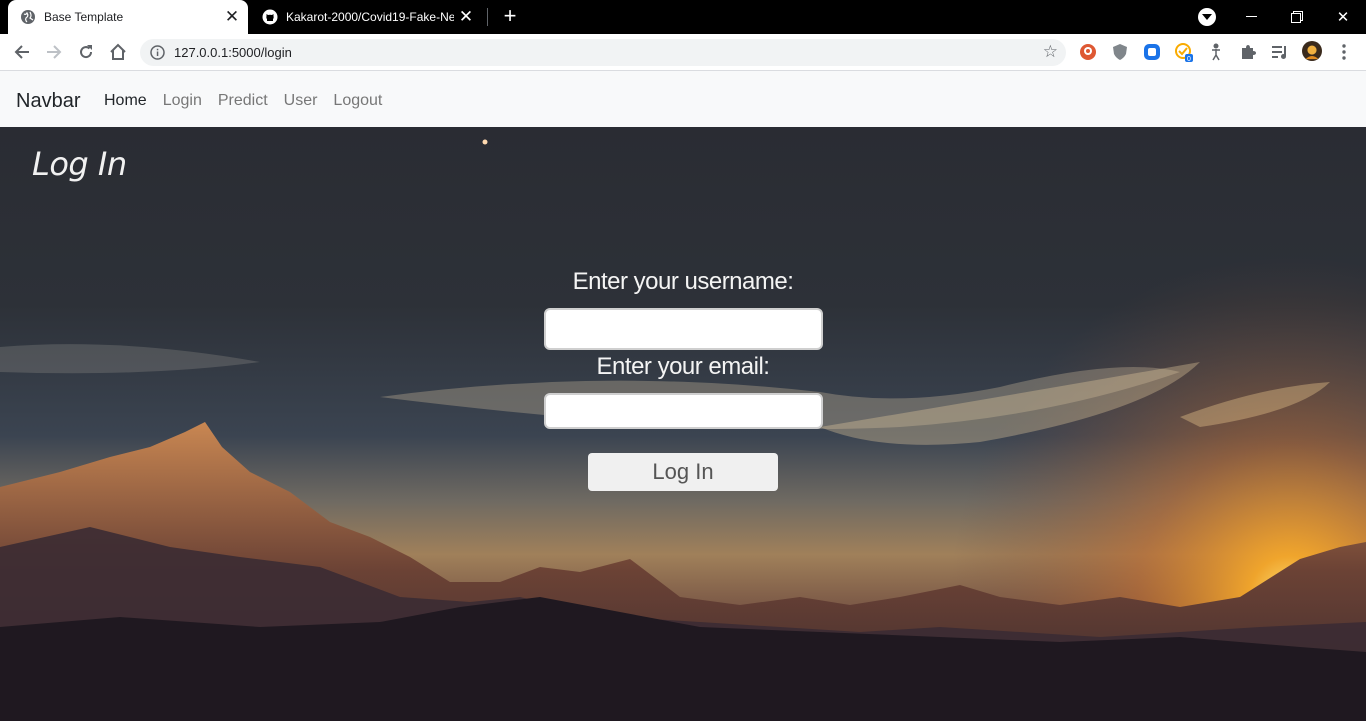 The height and width of the screenshot is (721, 1366). Describe the element at coordinates (370, 17) in the screenshot. I see `tab-title: Kakarot-2000/Covid19-Fake-New` at that location.